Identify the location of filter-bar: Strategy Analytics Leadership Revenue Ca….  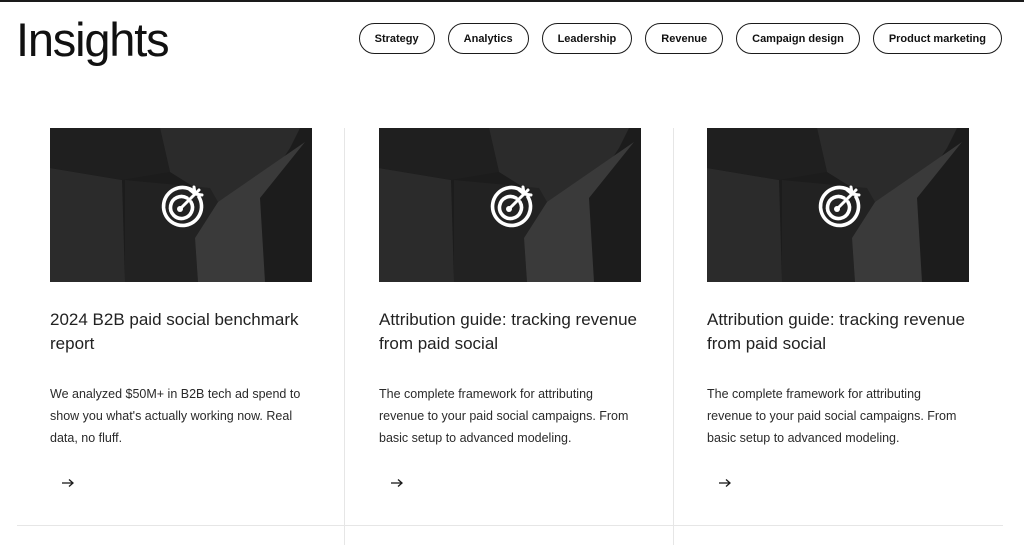
(680, 38).